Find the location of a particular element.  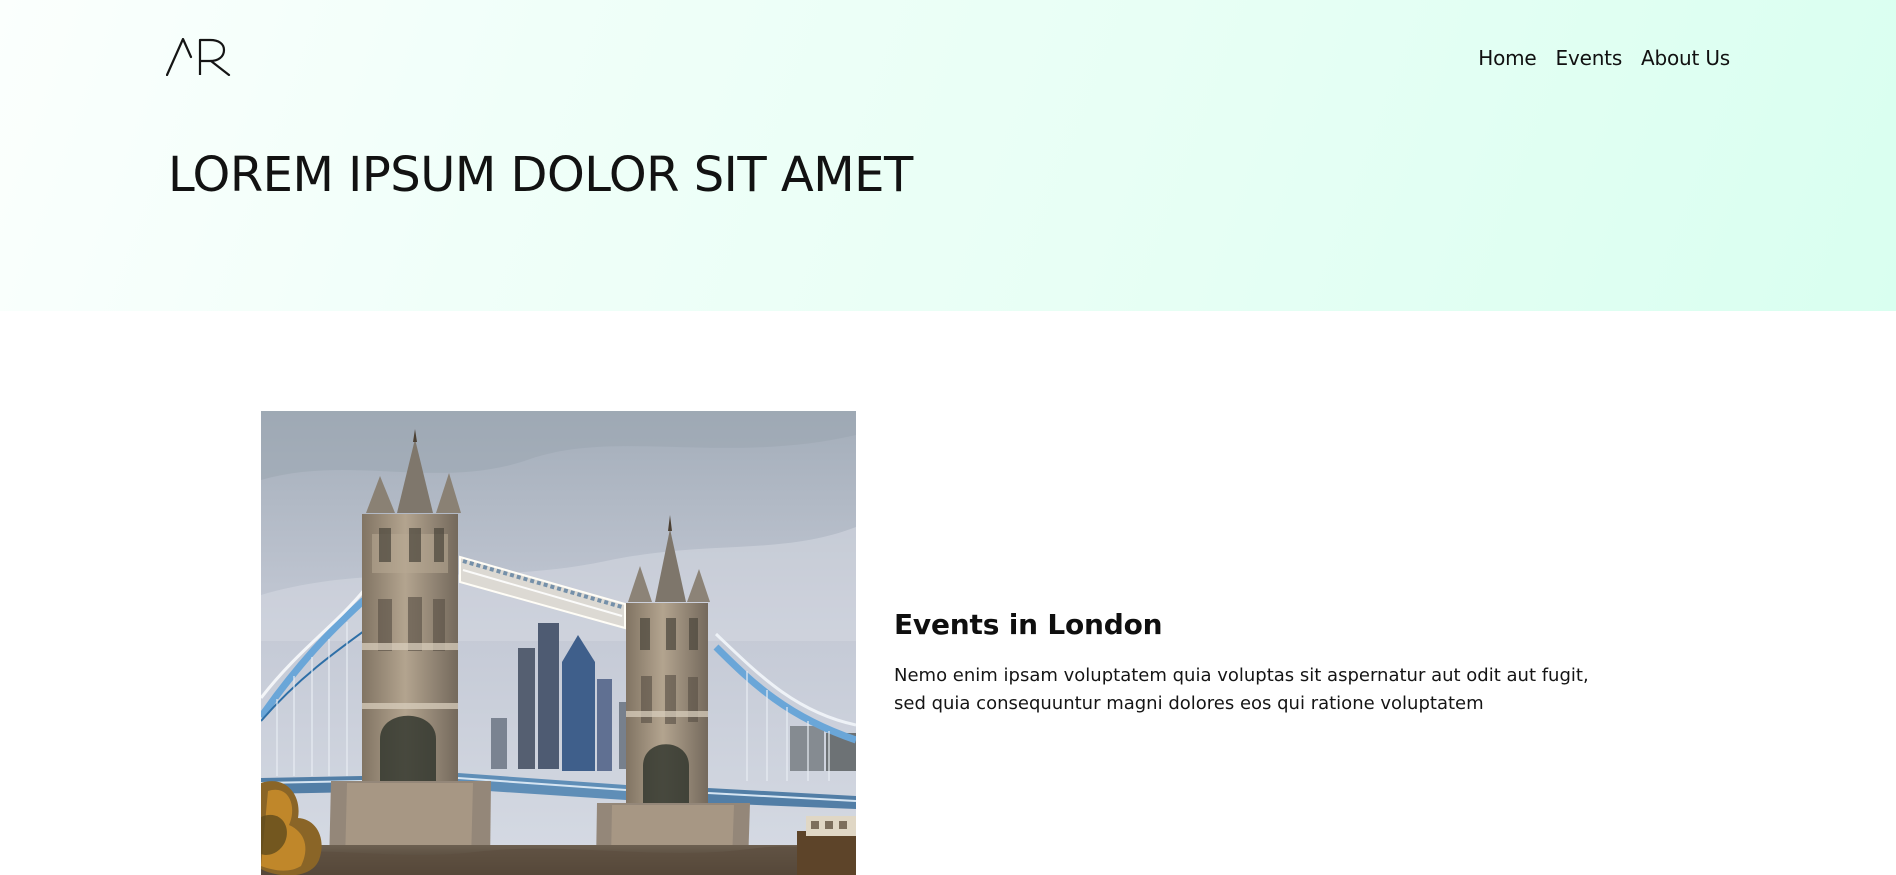

event-title: Events in London is located at coordinates (1028, 624).